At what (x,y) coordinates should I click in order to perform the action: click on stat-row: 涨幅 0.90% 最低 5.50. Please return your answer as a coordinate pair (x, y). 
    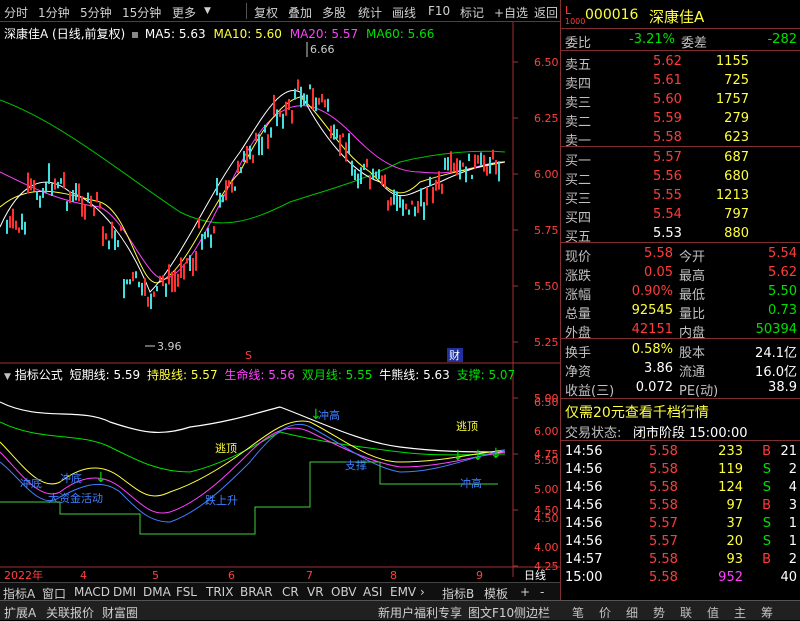
    Looking at the image, I should click on (680, 293).